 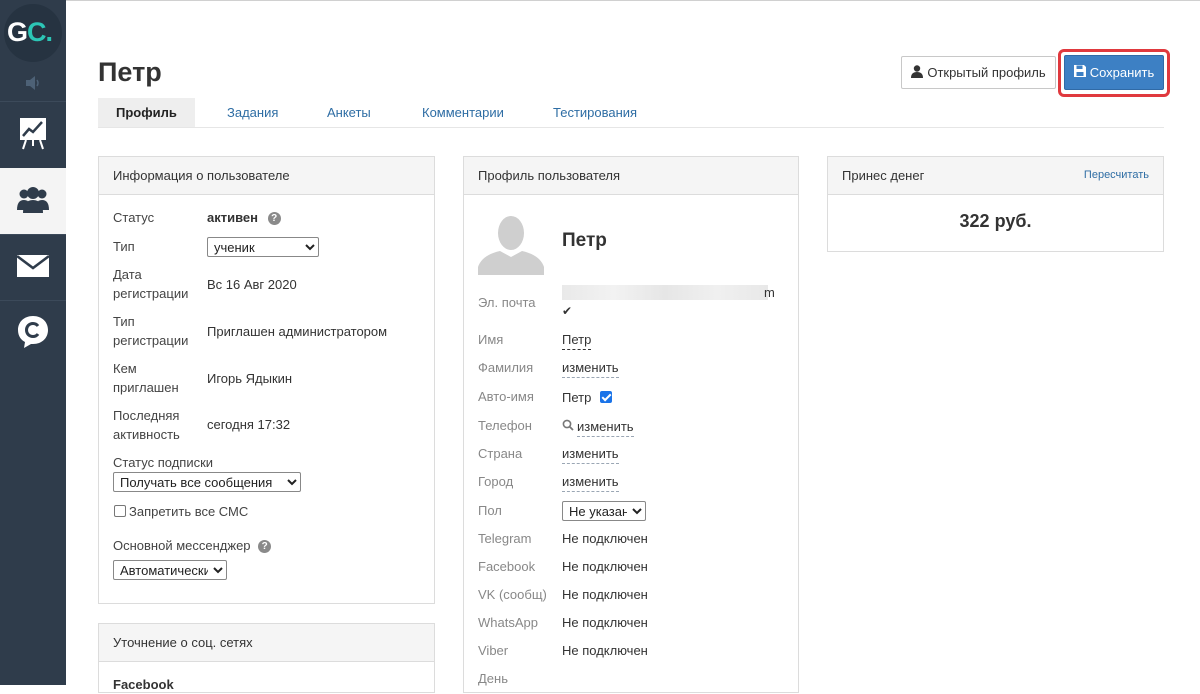 I want to click on analytics-icon, so click(x=33, y=134).